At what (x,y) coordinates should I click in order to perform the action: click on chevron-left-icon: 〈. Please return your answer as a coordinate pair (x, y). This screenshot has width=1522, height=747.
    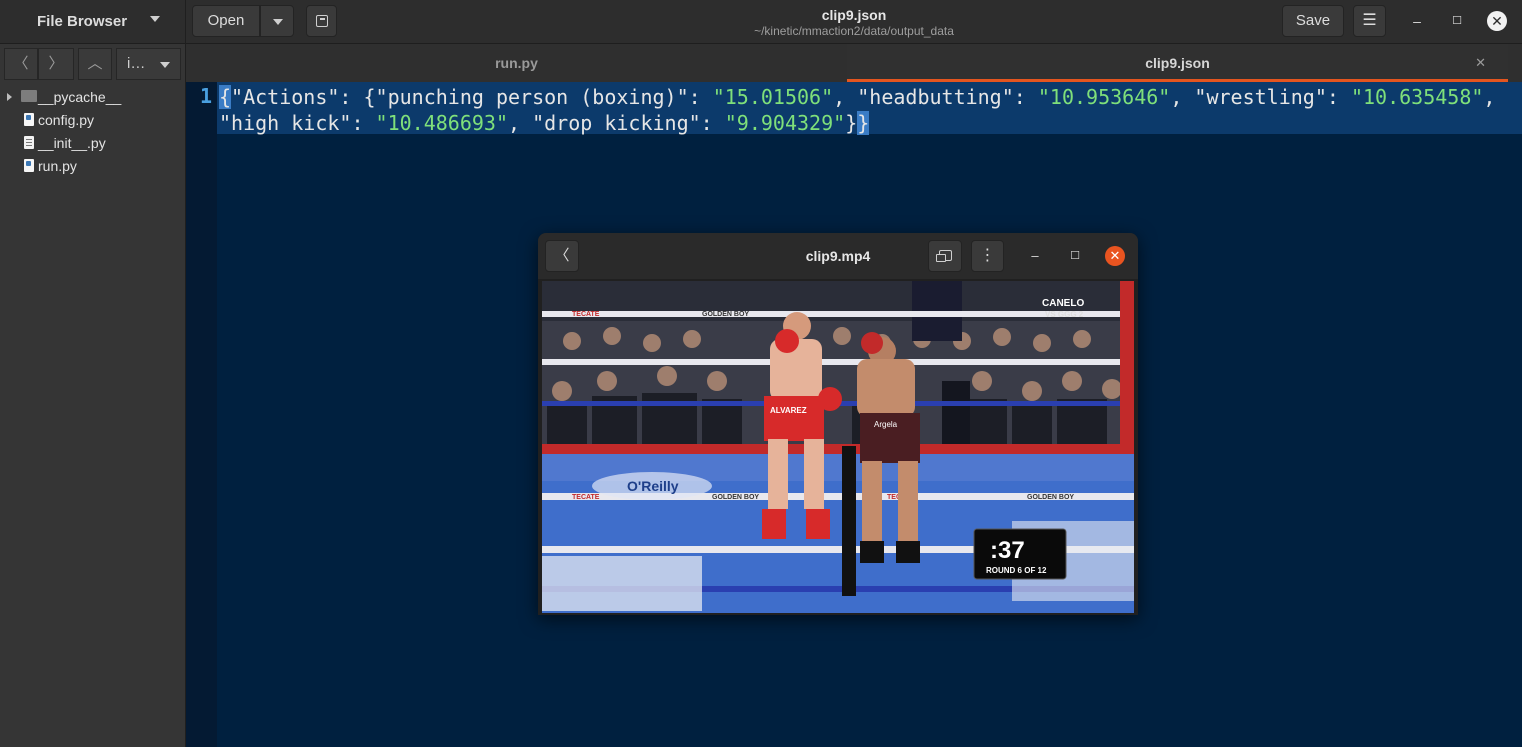
    Looking at the image, I should click on (21, 63).